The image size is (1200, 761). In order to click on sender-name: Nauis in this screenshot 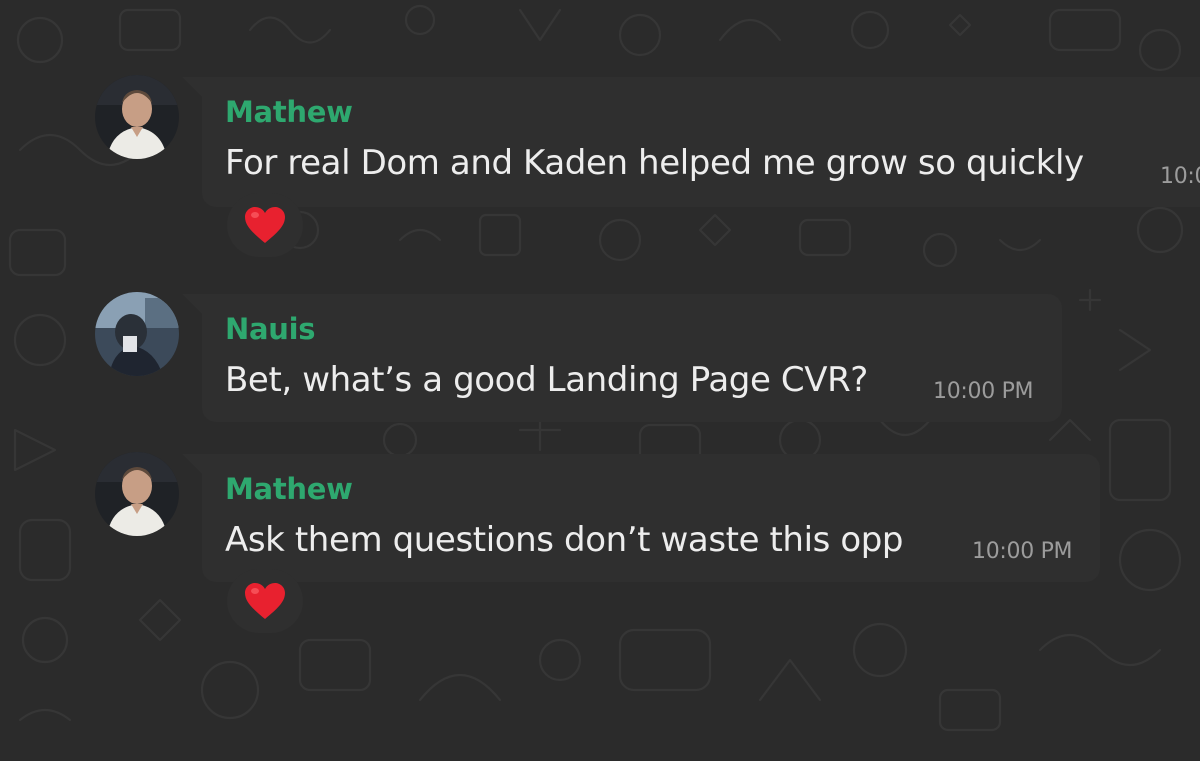, I will do `click(270, 329)`.